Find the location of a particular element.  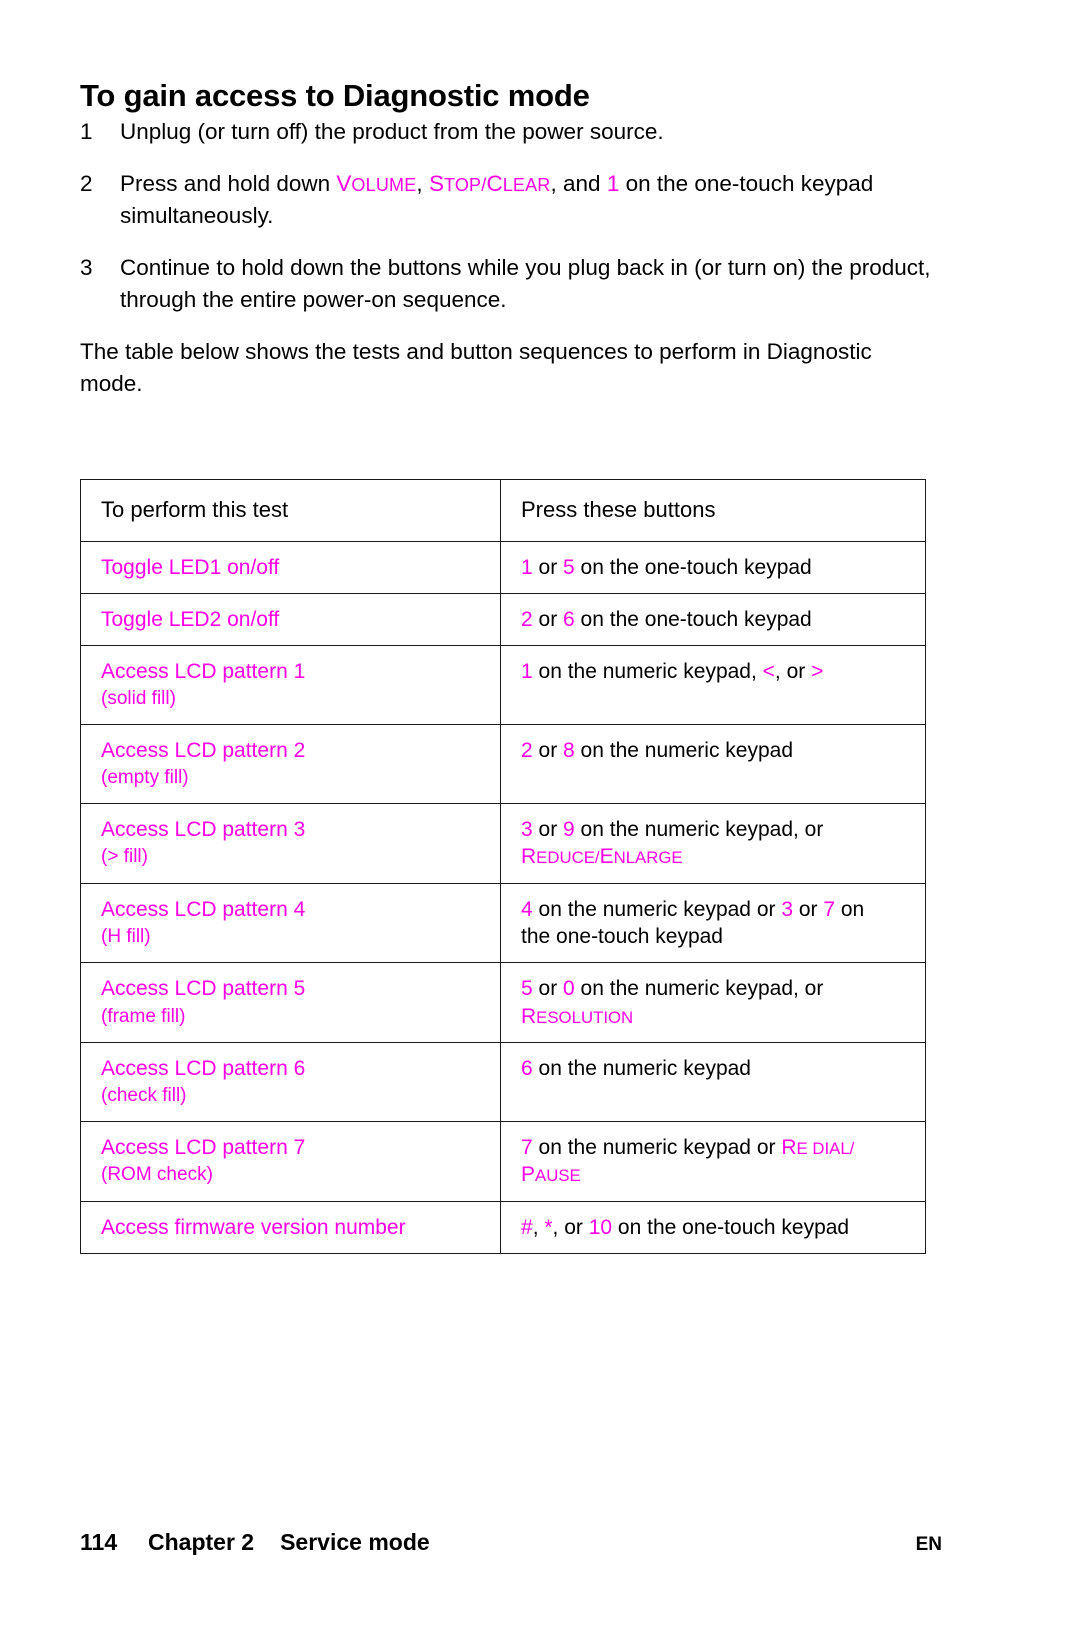

cell-press-buttons: 6 on the numeric keypad is located at coordinates (713, 1081).